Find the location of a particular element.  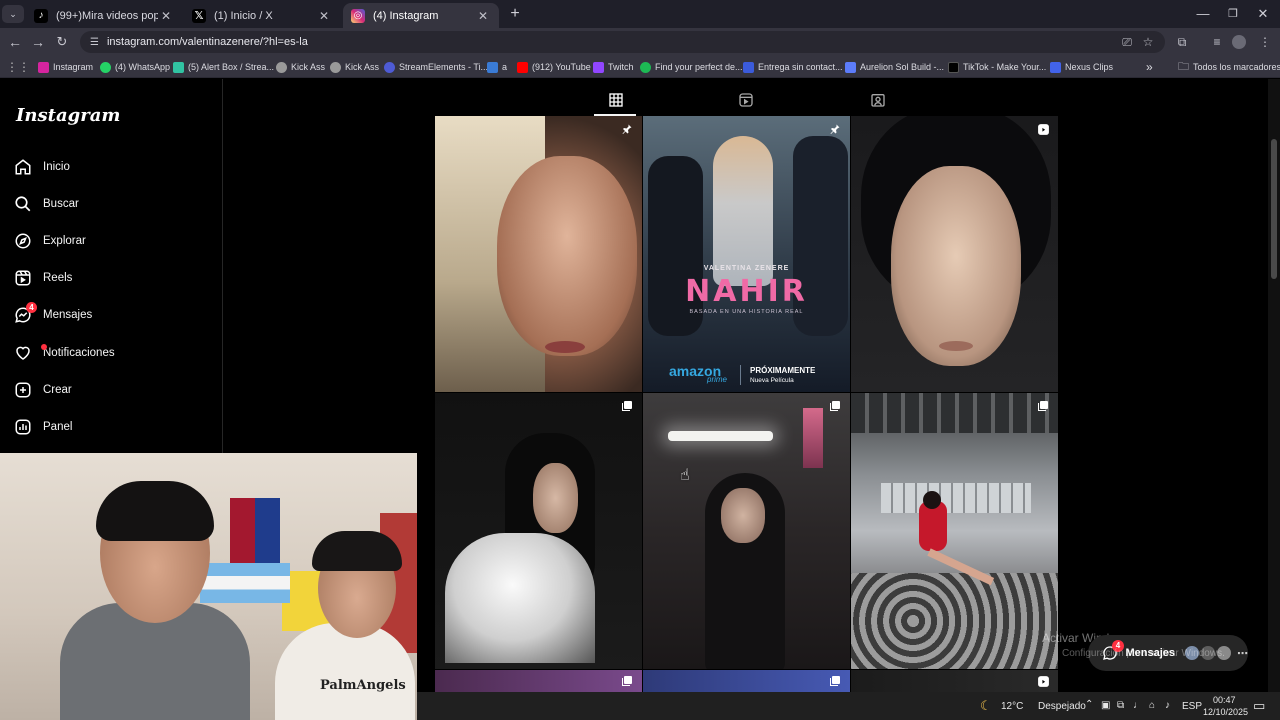

more-bookmarks-icon: » is located at coordinates (1149, 67).